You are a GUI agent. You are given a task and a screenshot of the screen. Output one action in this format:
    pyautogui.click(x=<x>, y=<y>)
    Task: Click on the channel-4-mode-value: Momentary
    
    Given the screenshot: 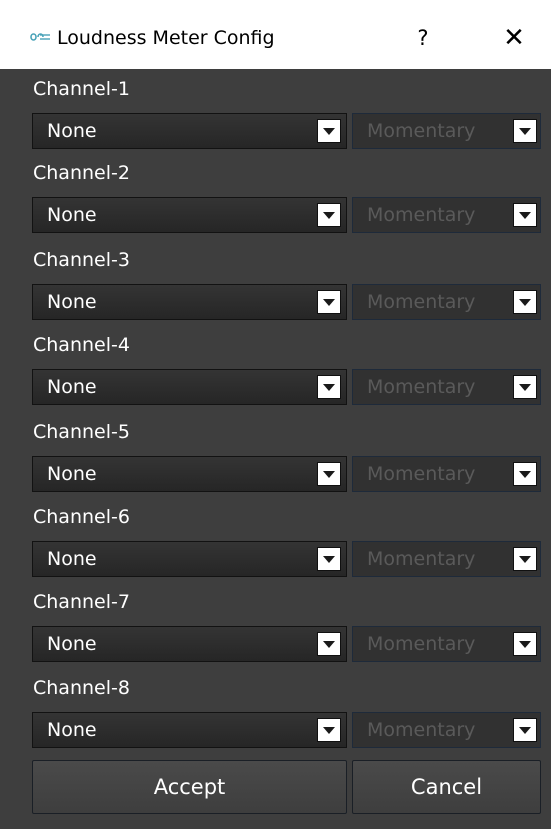 What is the action you would take?
    pyautogui.click(x=421, y=387)
    